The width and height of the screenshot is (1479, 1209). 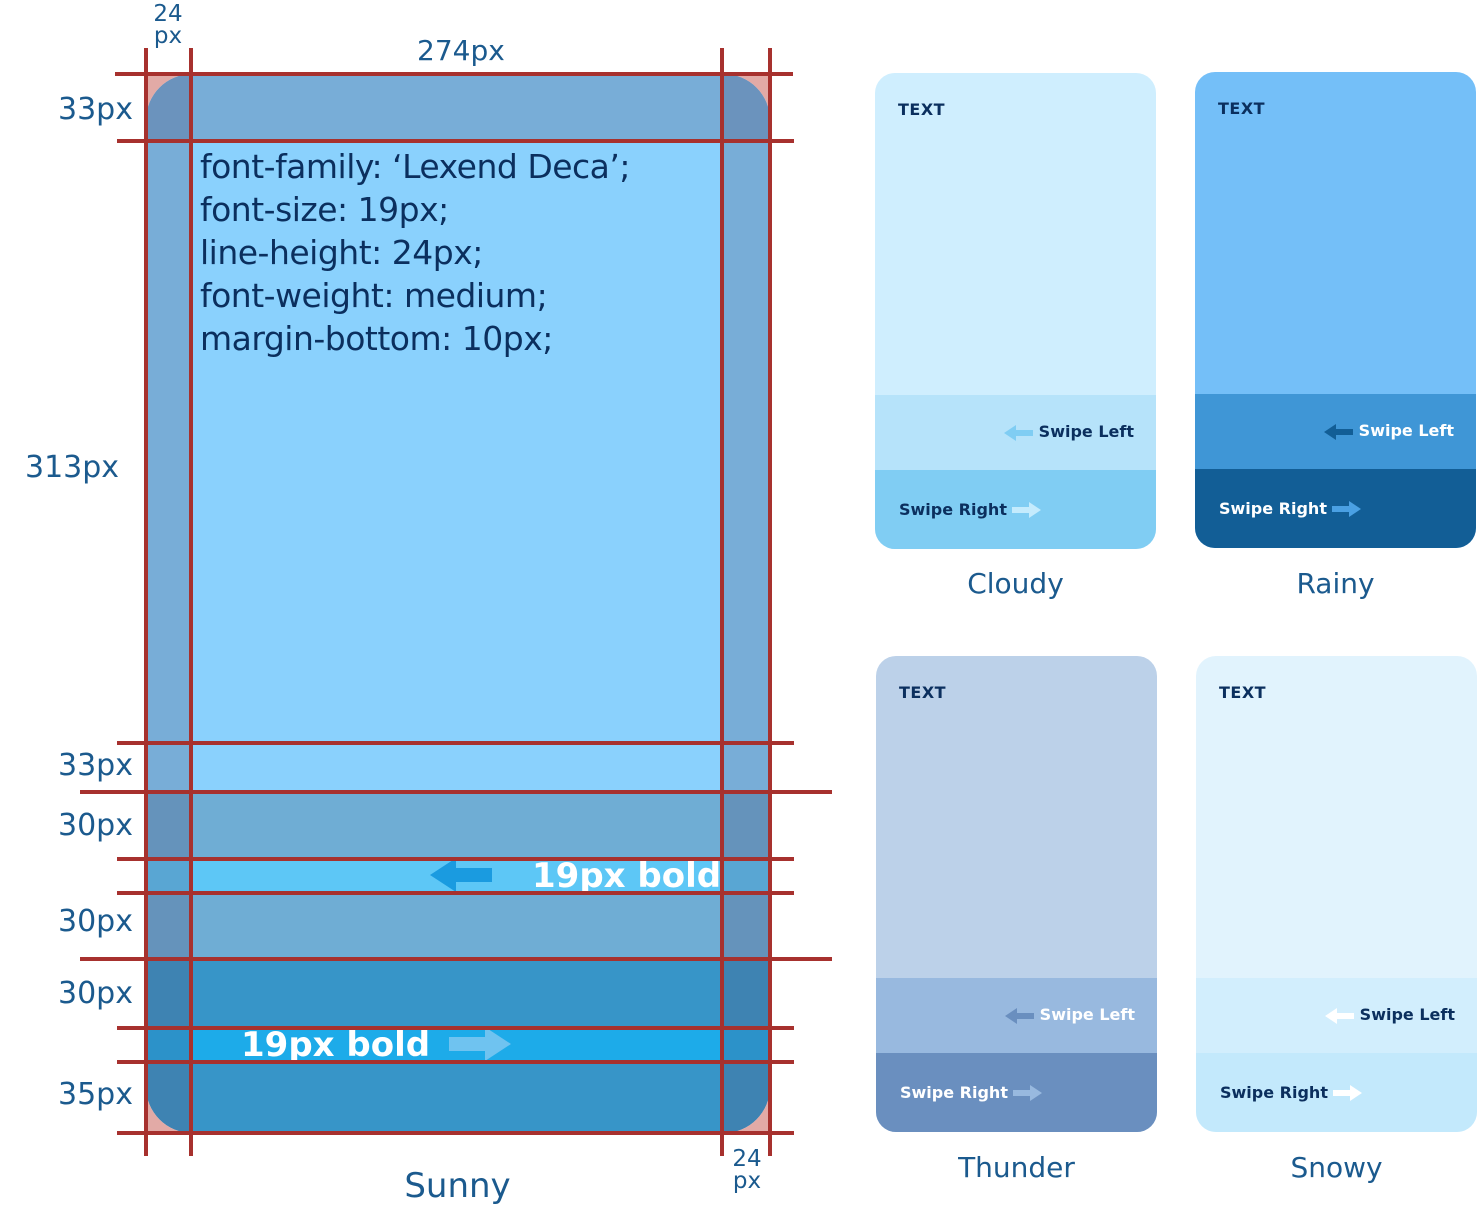 I want to click on dim-swipe-left-top: 30px, so click(x=95, y=825).